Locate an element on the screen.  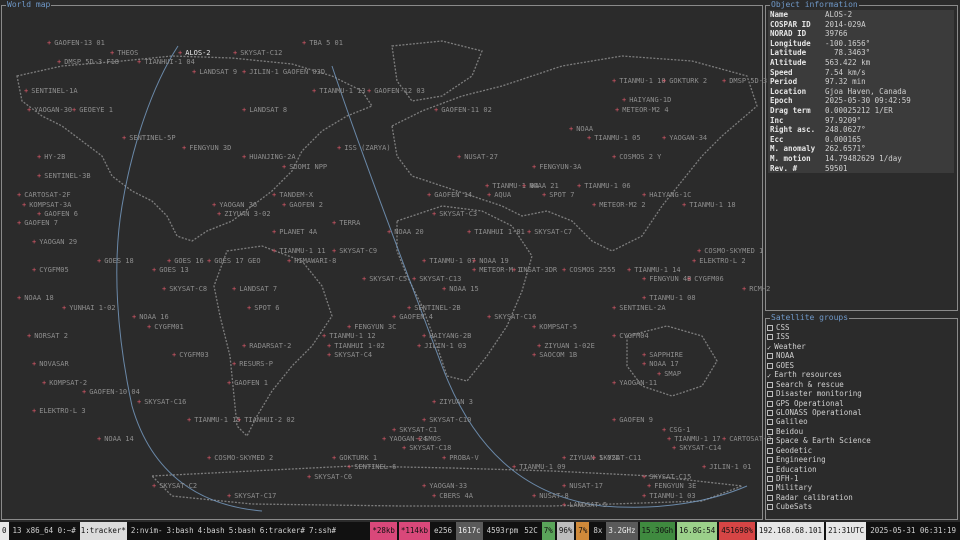
satellite-group-item: Space & Earth Science is located at coordinates (819, 440).